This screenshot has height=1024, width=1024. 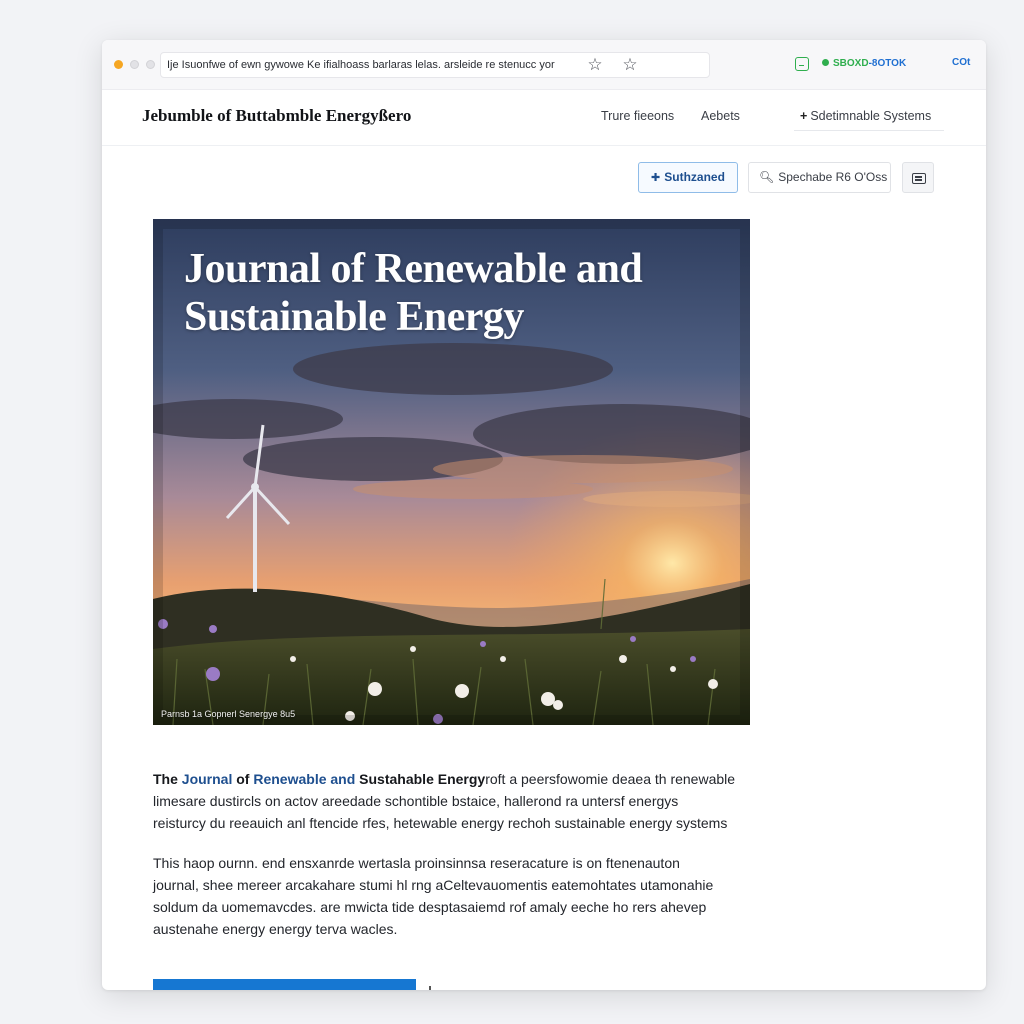 What do you see at coordinates (167, 779) in the screenshot?
I see `intro-text-the: The` at bounding box center [167, 779].